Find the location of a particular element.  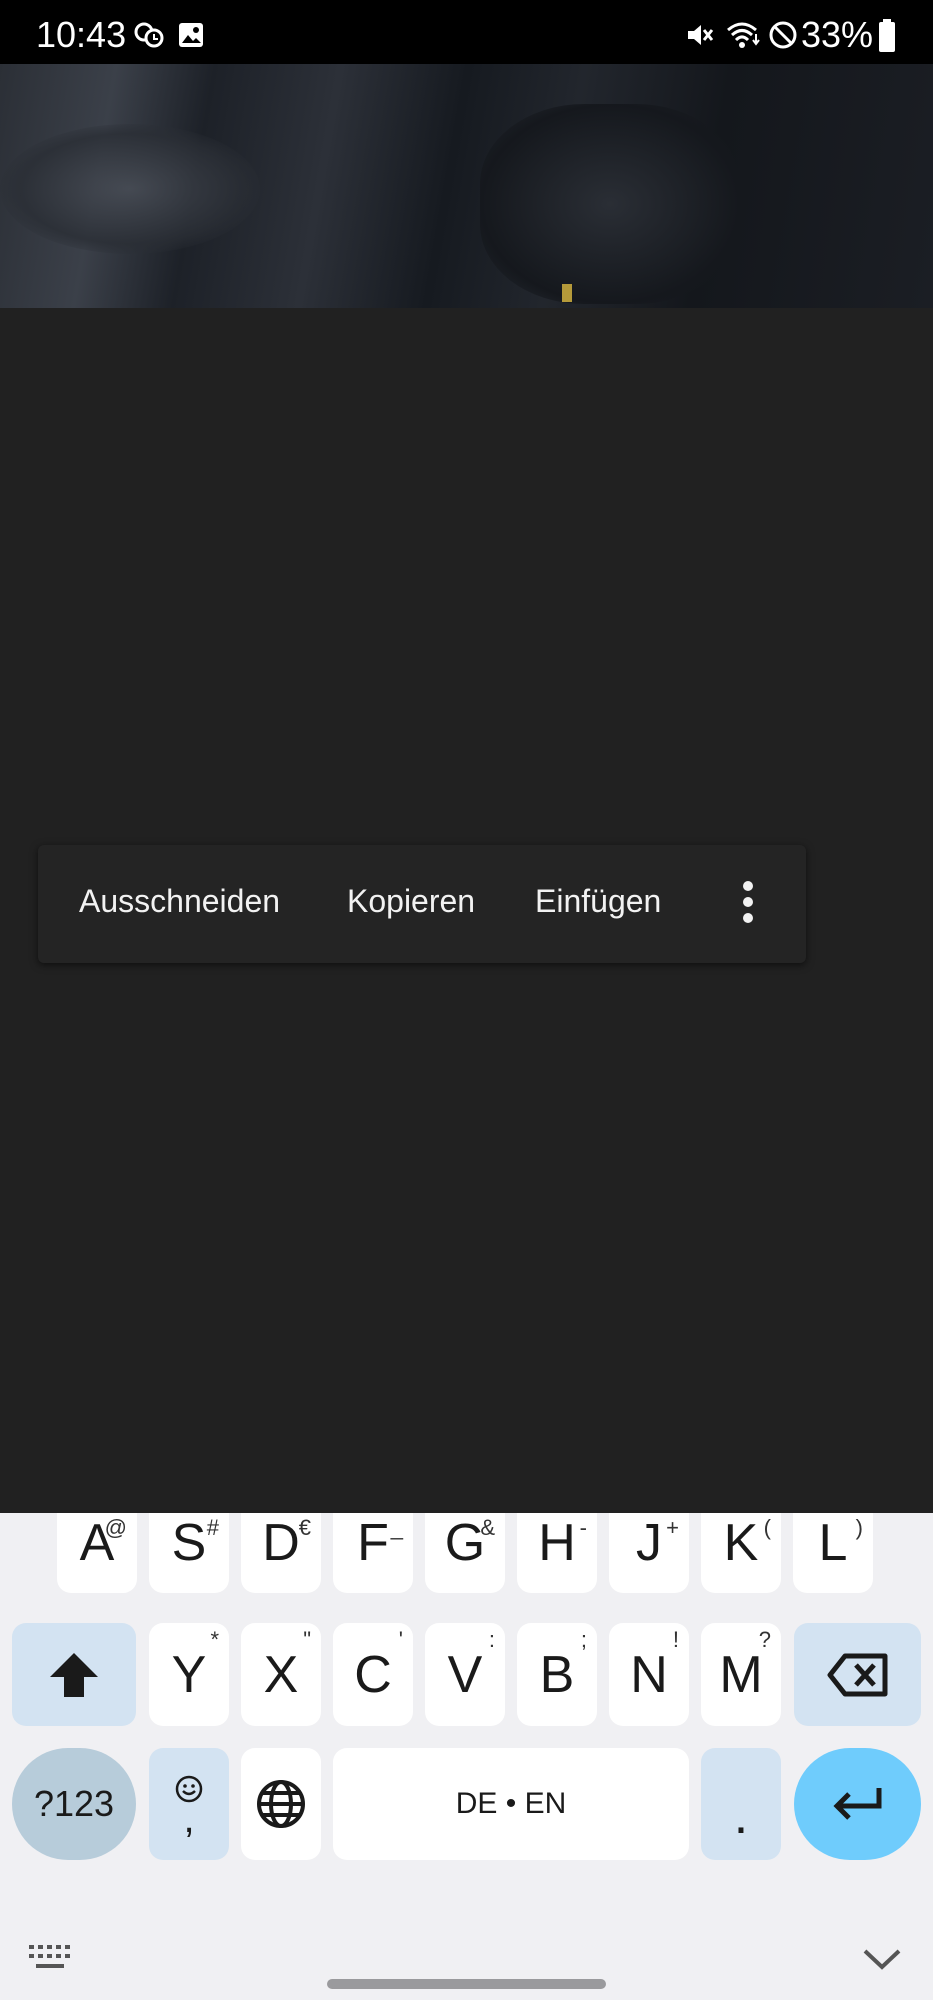

emoji-comma-key: , is located at coordinates (189, 1804).